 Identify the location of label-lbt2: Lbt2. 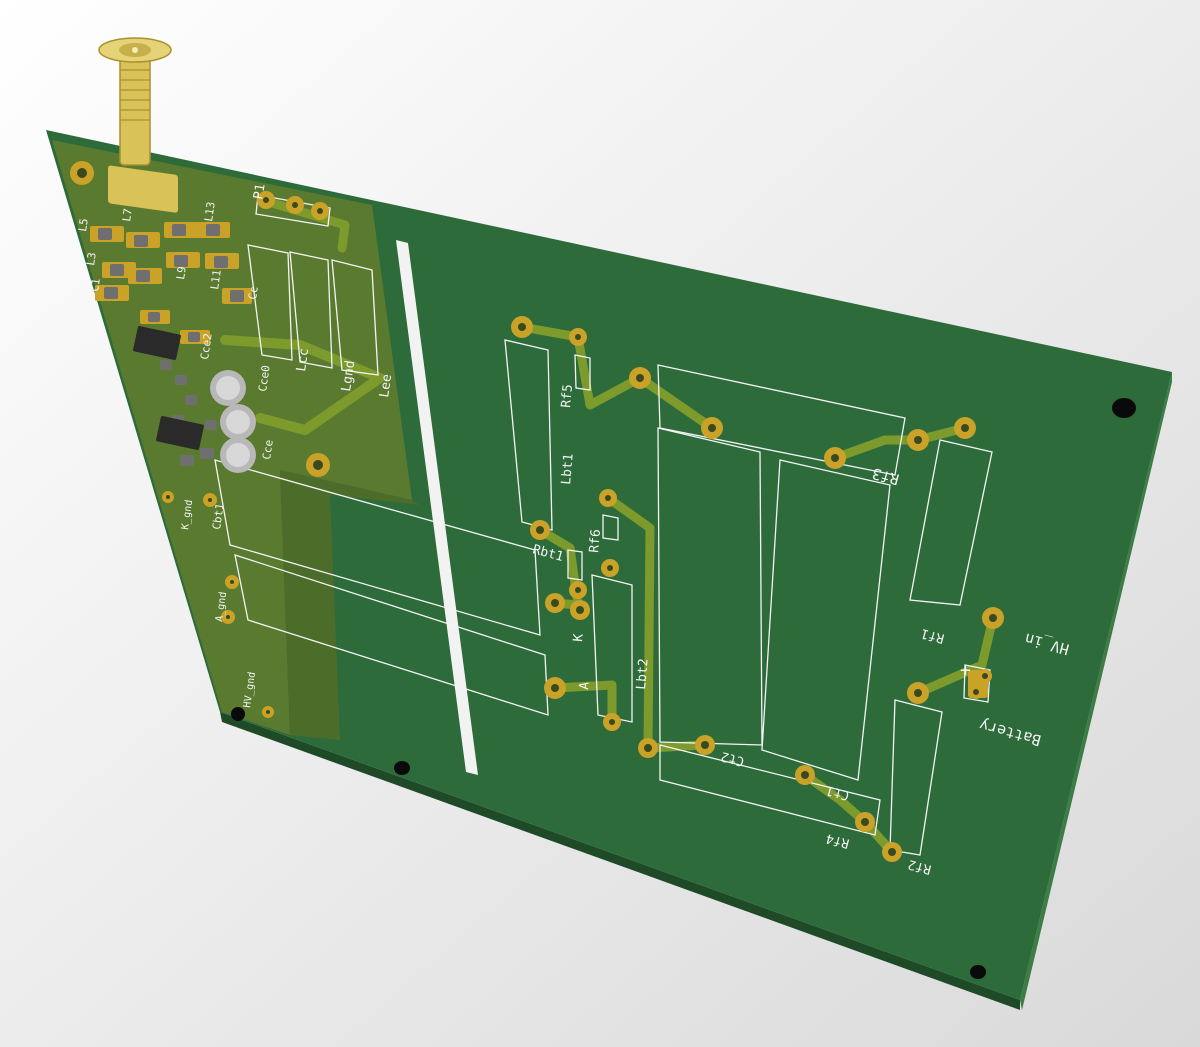
(643, 674).